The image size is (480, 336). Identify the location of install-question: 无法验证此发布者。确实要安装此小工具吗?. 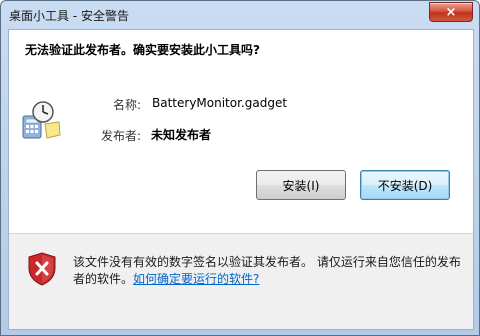
(142, 50).